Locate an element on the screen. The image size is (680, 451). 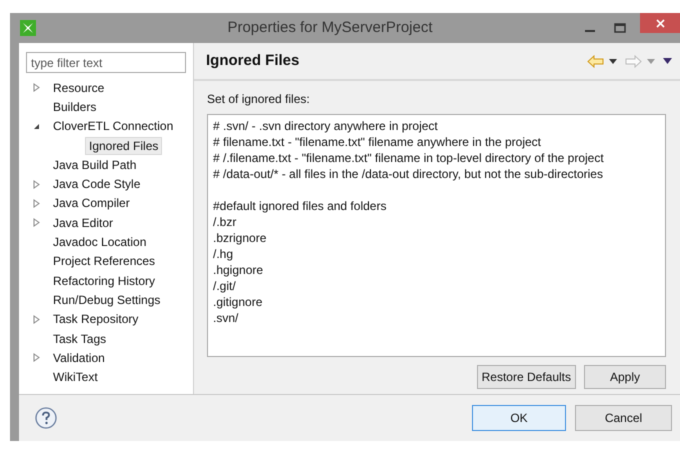
view-menu-icon is located at coordinates (667, 61).